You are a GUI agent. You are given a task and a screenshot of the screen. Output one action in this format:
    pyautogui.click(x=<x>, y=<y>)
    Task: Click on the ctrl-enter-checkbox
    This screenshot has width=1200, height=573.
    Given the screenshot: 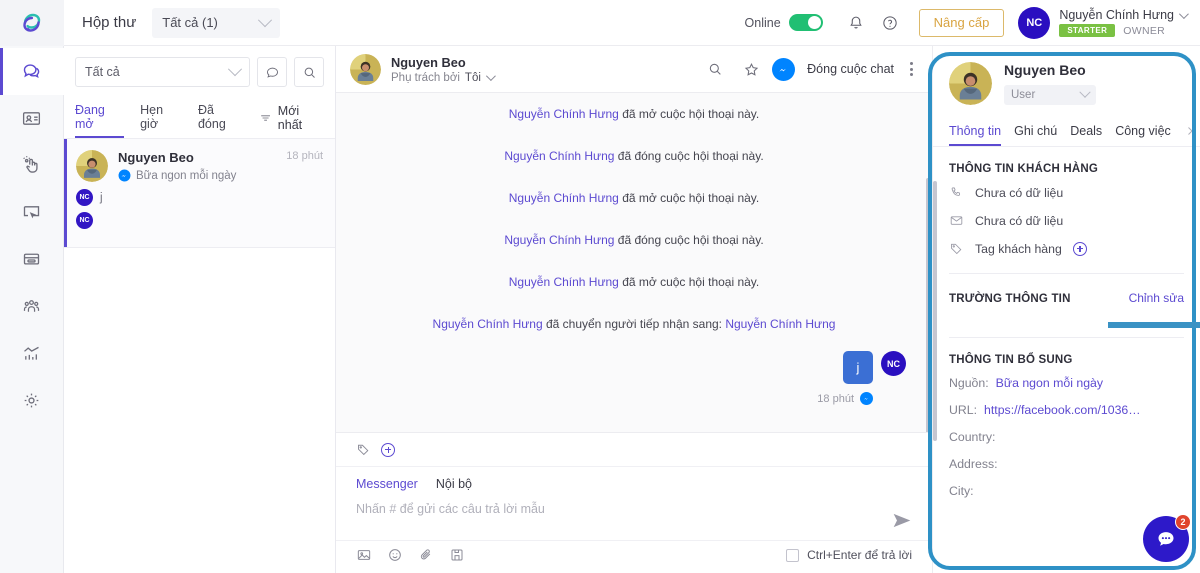 What is the action you would take?
    pyautogui.click(x=793, y=555)
    